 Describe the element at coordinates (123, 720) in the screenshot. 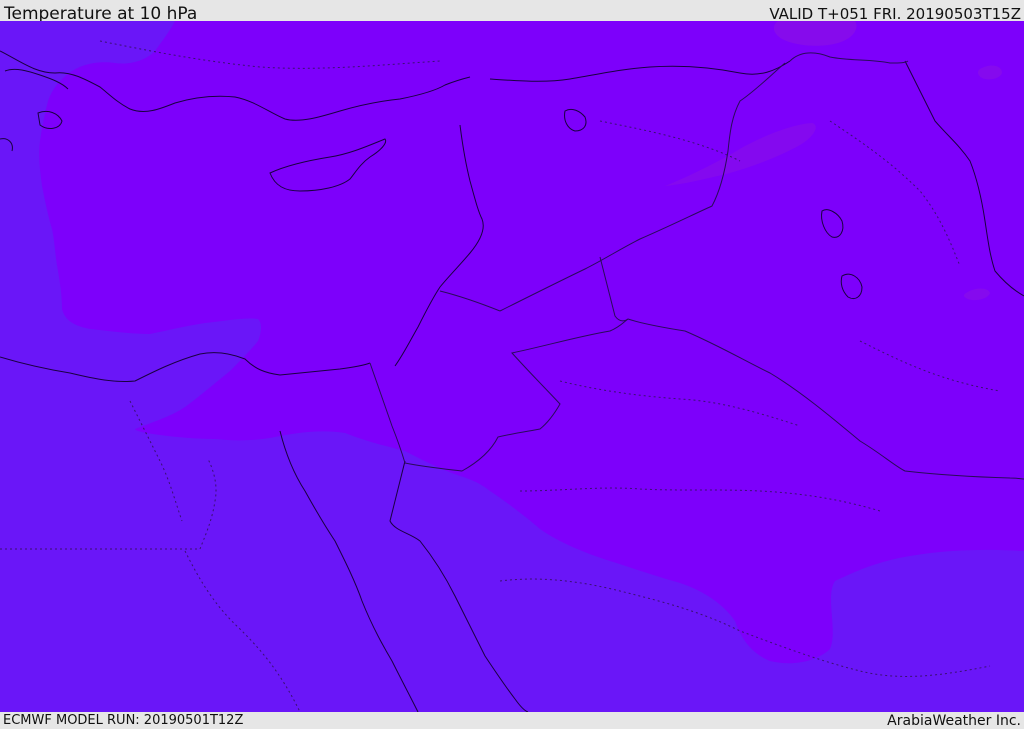

I see `model-run-label: ECMWF MODEL RUN: 20190501T12Z` at that location.